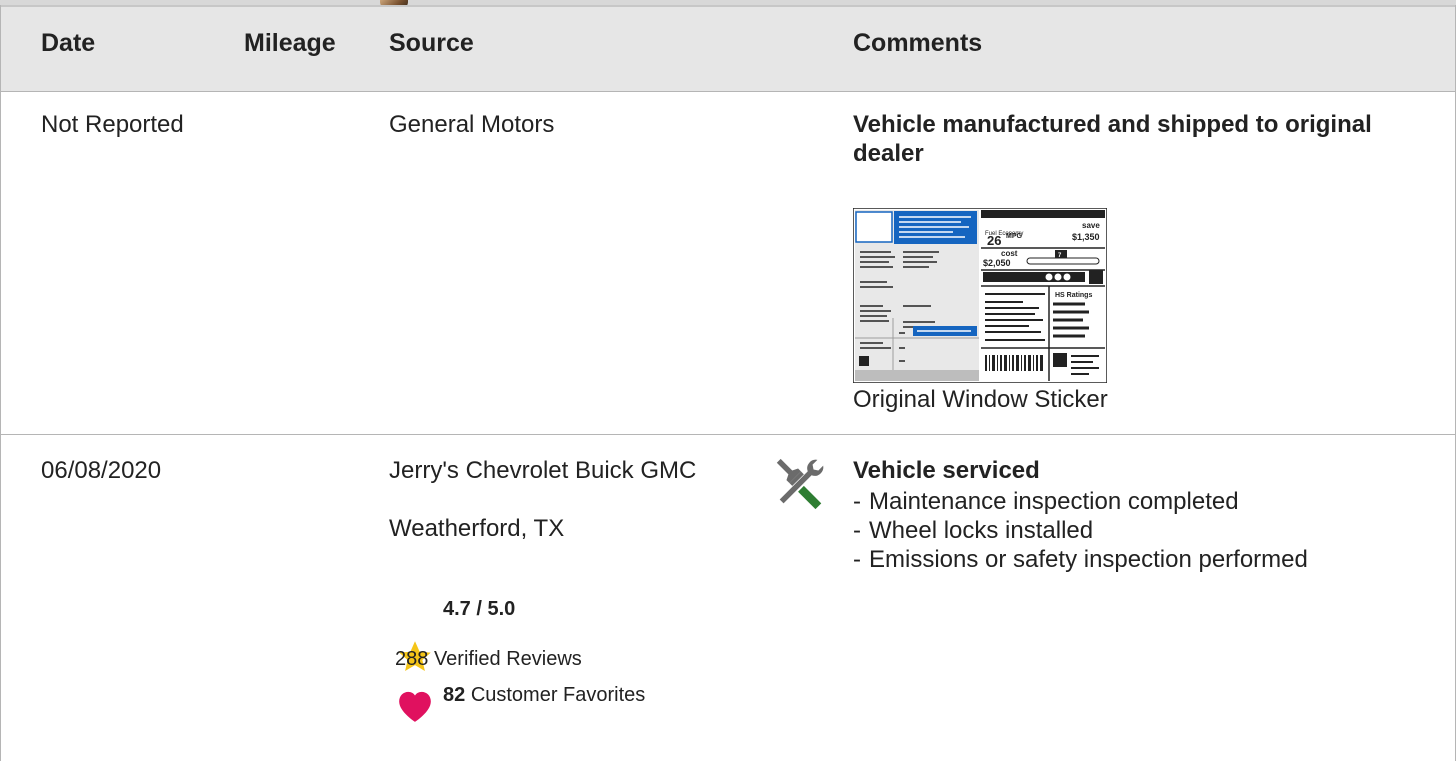  I want to click on favorites-line: 82 Customer Favorites, so click(544, 695).